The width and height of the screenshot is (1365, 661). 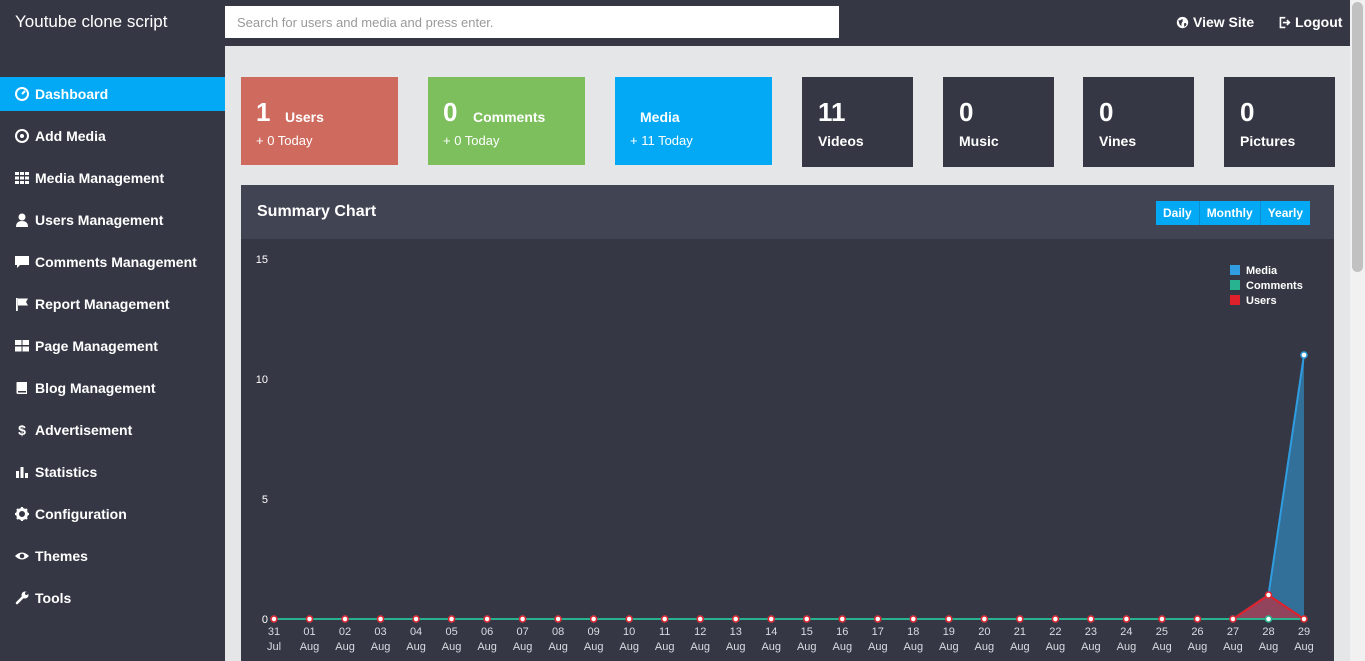 What do you see at coordinates (506, 121) in the screenshot?
I see `comments-stat-card: 0 Comments + 0 Today` at bounding box center [506, 121].